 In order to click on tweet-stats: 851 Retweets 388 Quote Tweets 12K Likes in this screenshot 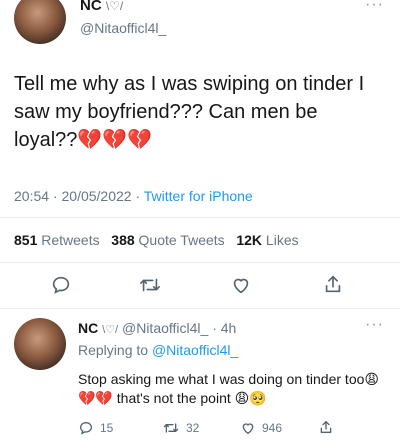, I will do `click(156, 240)`.